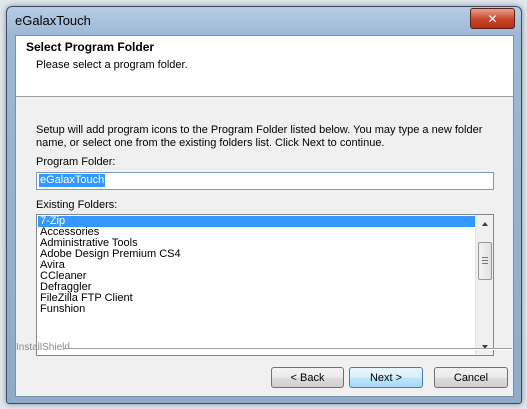 Image resolution: width=527 pixels, height=409 pixels. I want to click on list-item: Funshion, so click(256, 309).